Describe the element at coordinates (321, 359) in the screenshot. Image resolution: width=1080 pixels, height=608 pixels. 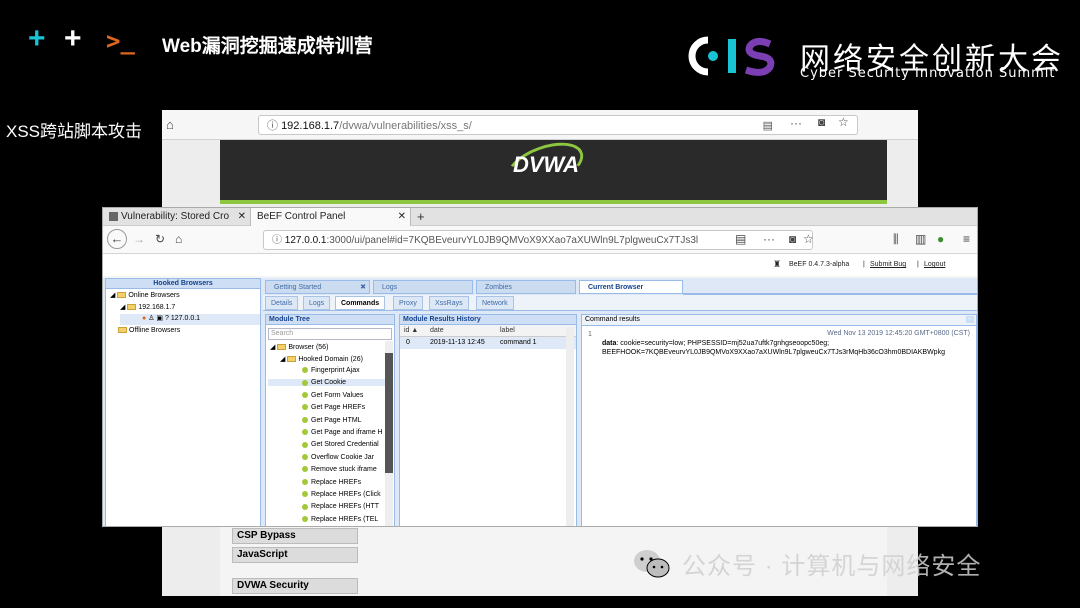
I see `hooked-domain-node: ◢ Hooked Domain (26)` at that location.